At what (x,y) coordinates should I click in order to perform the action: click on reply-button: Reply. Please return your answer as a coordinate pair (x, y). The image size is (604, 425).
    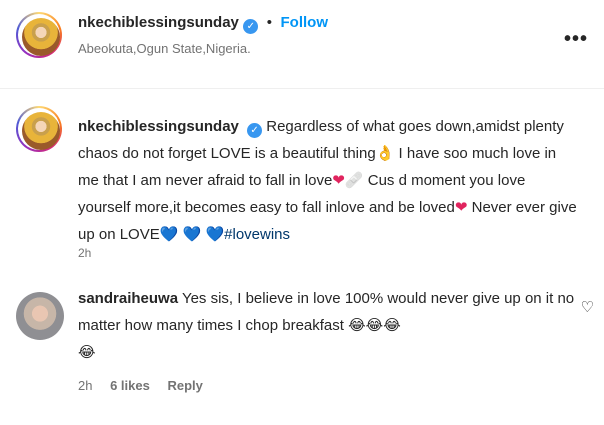
    Looking at the image, I should click on (184, 385).